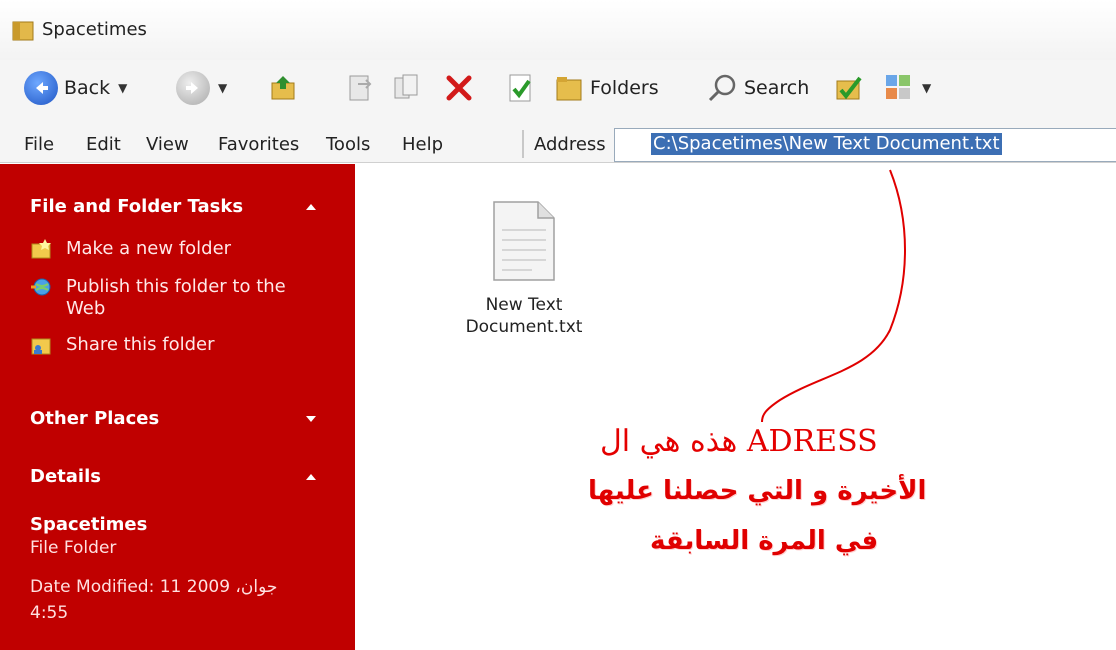 Image resolution: width=1116 pixels, height=650 pixels. What do you see at coordinates (898, 87) in the screenshot?
I see `views-icon` at bounding box center [898, 87].